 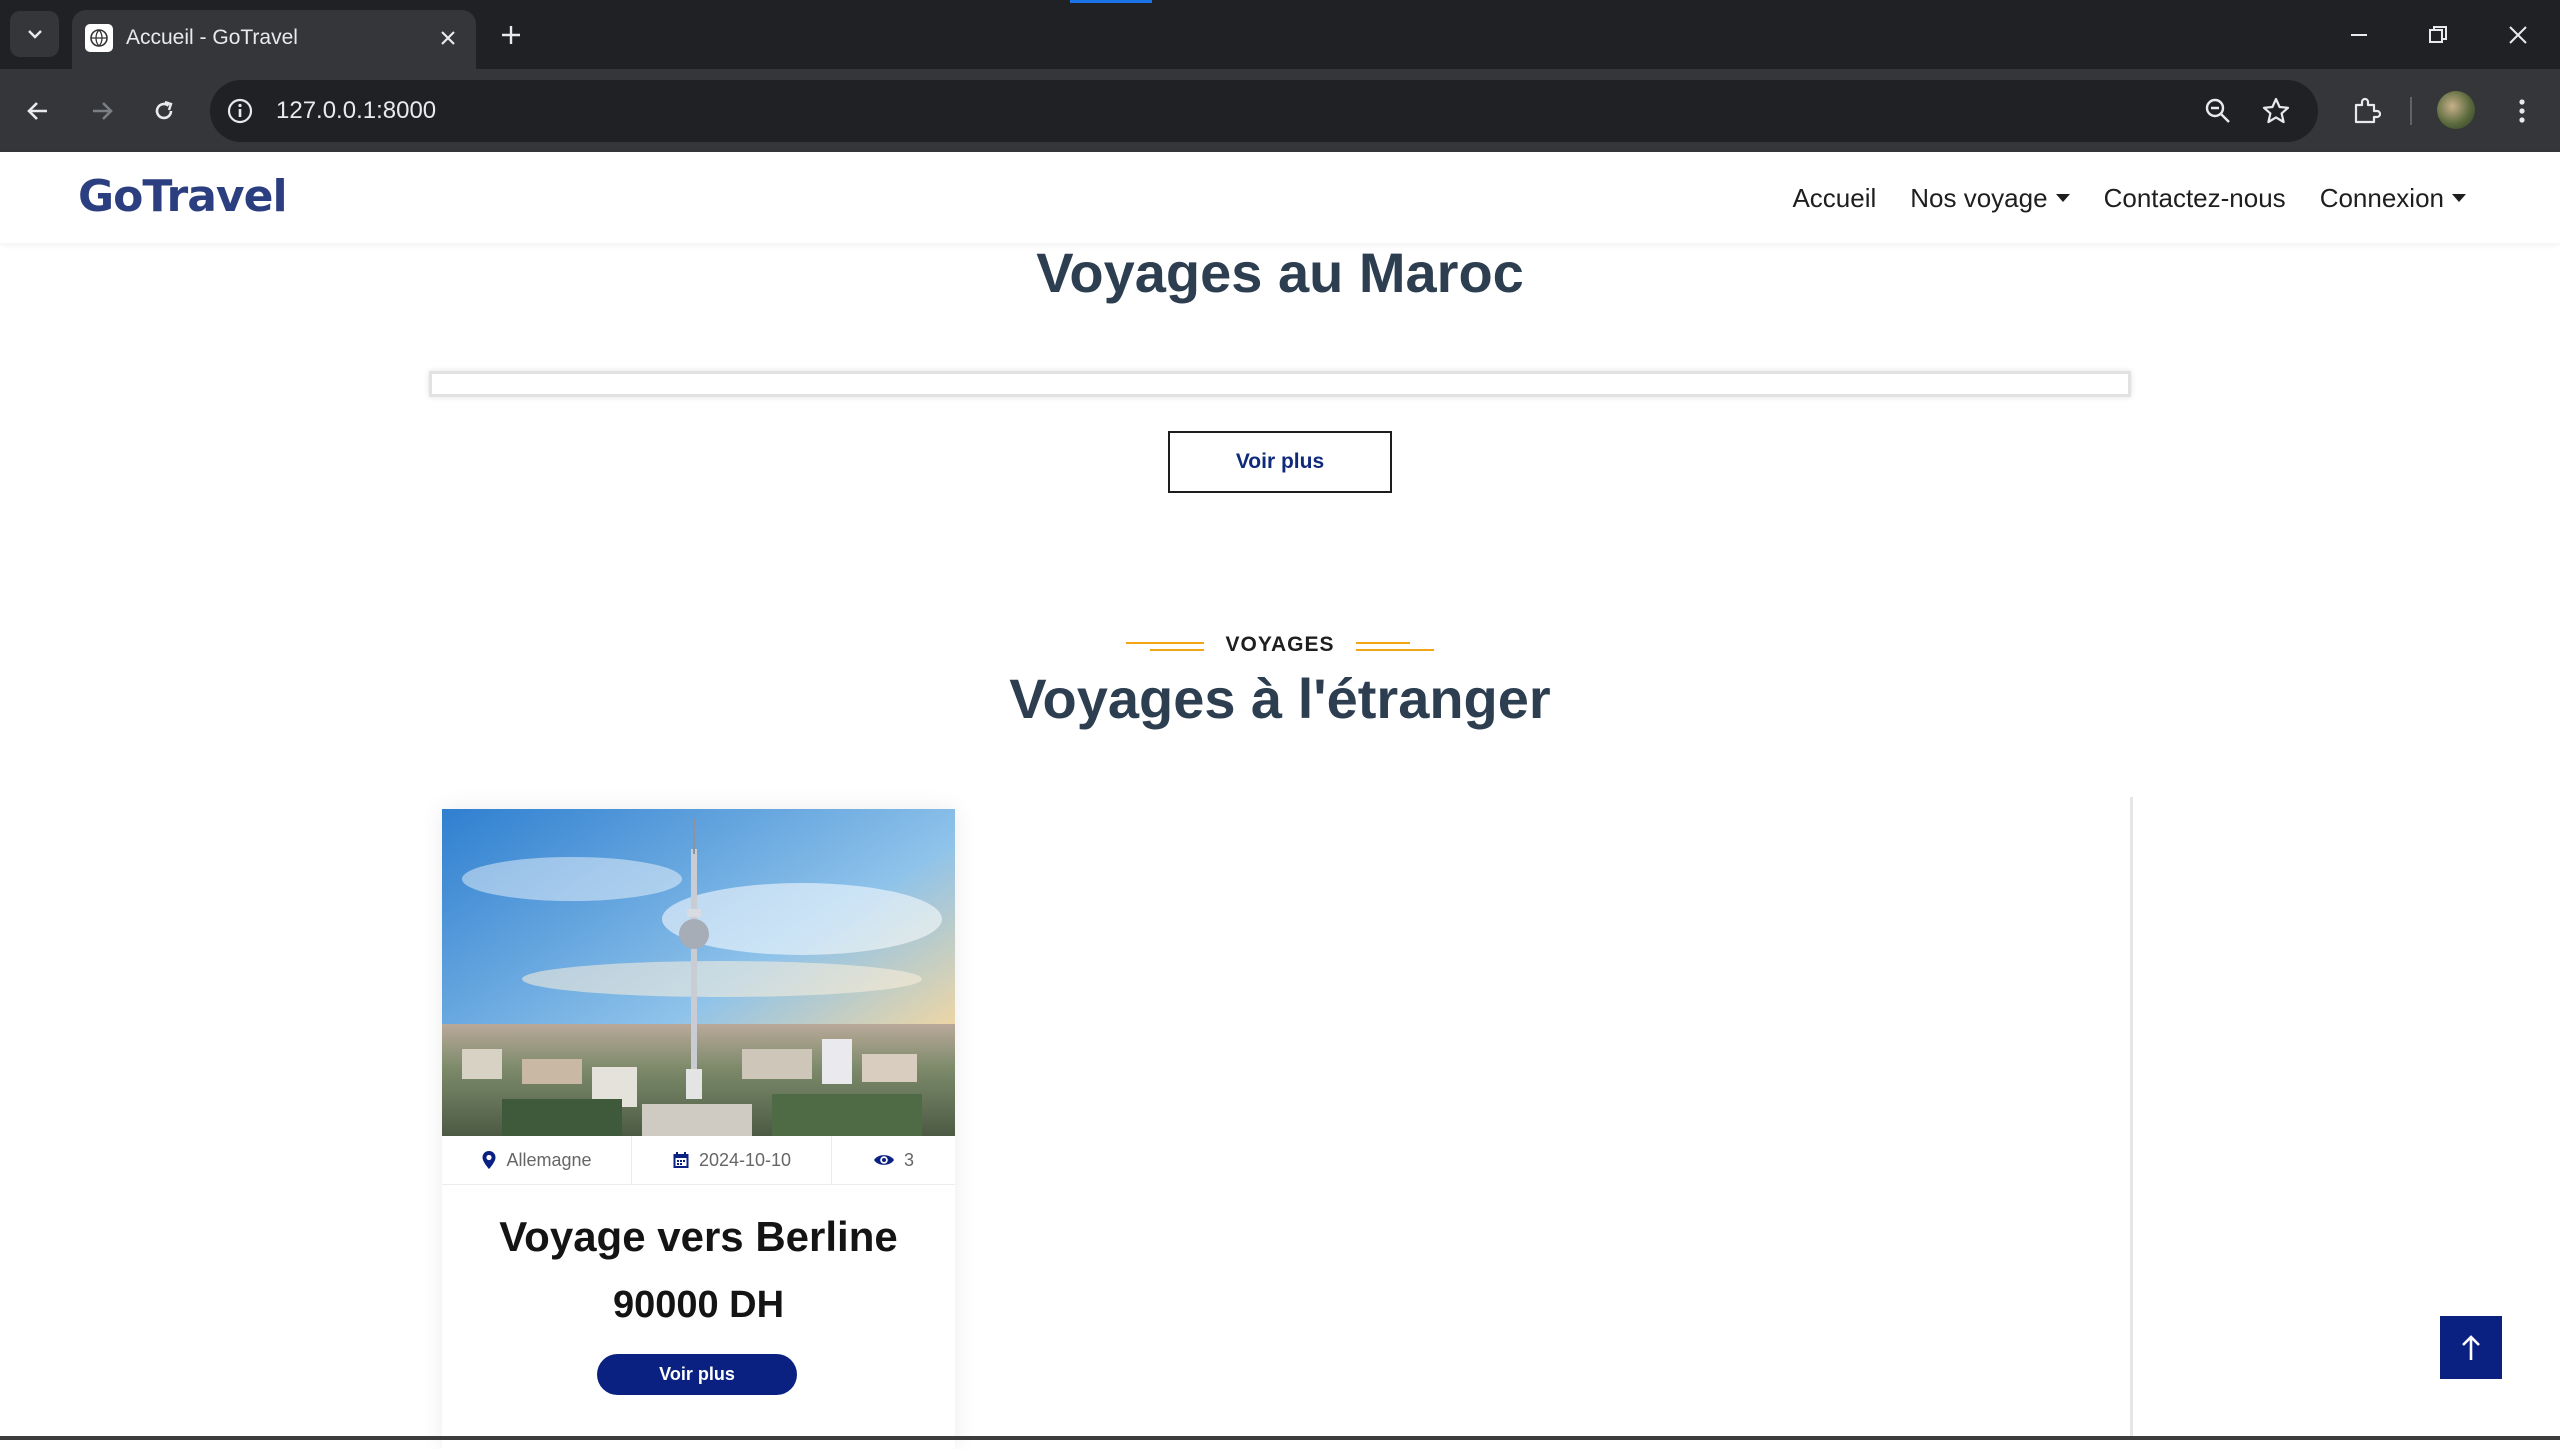 I want to click on browser-toolbar: 127.0.0.1:8000, so click(x=1280, y=110).